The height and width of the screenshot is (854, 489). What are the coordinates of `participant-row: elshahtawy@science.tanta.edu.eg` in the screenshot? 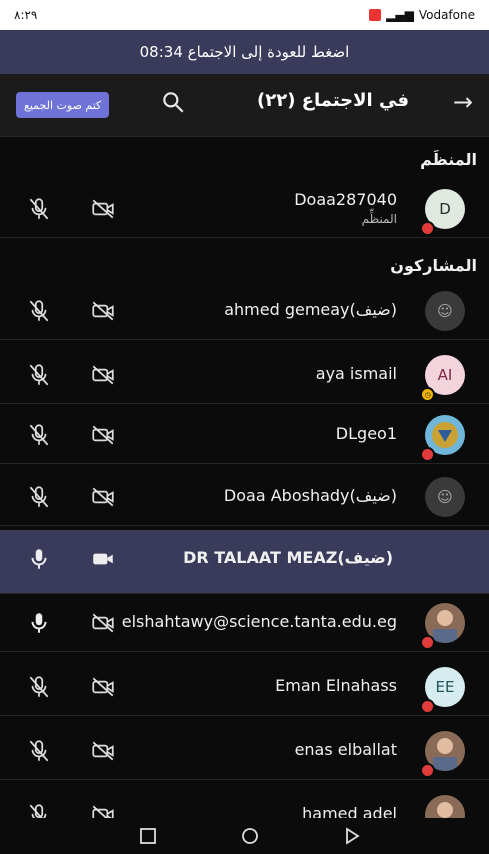 It's located at (244, 623).